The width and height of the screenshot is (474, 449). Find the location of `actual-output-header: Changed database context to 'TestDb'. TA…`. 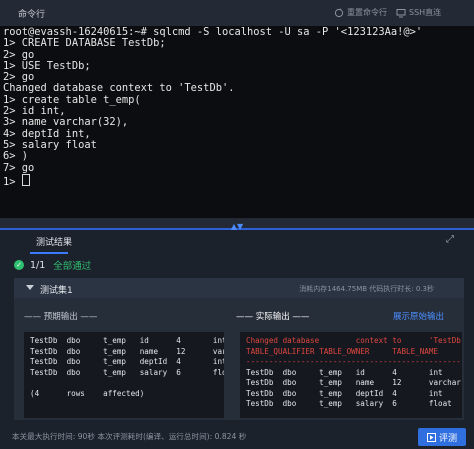

actual-output-header: Changed database context to 'TestDb'. TA… is located at coordinates (354, 351).